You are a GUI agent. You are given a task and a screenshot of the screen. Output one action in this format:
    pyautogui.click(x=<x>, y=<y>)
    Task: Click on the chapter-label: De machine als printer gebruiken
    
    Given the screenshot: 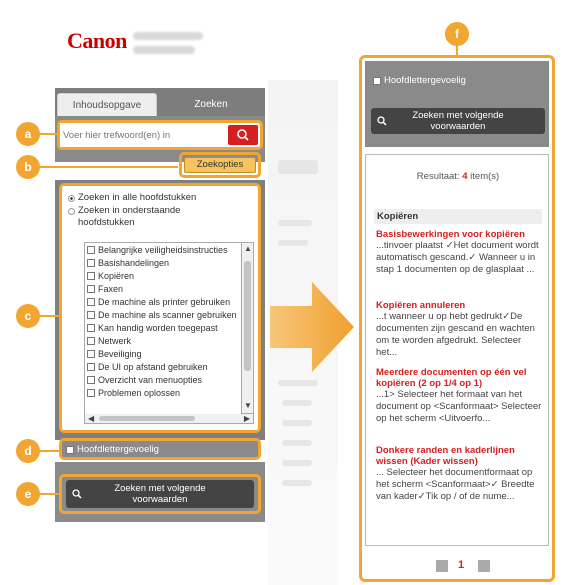 What is the action you would take?
    pyautogui.click(x=164, y=301)
    